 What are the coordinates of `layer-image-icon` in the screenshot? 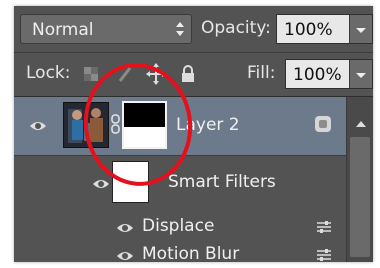 It's located at (86, 125).